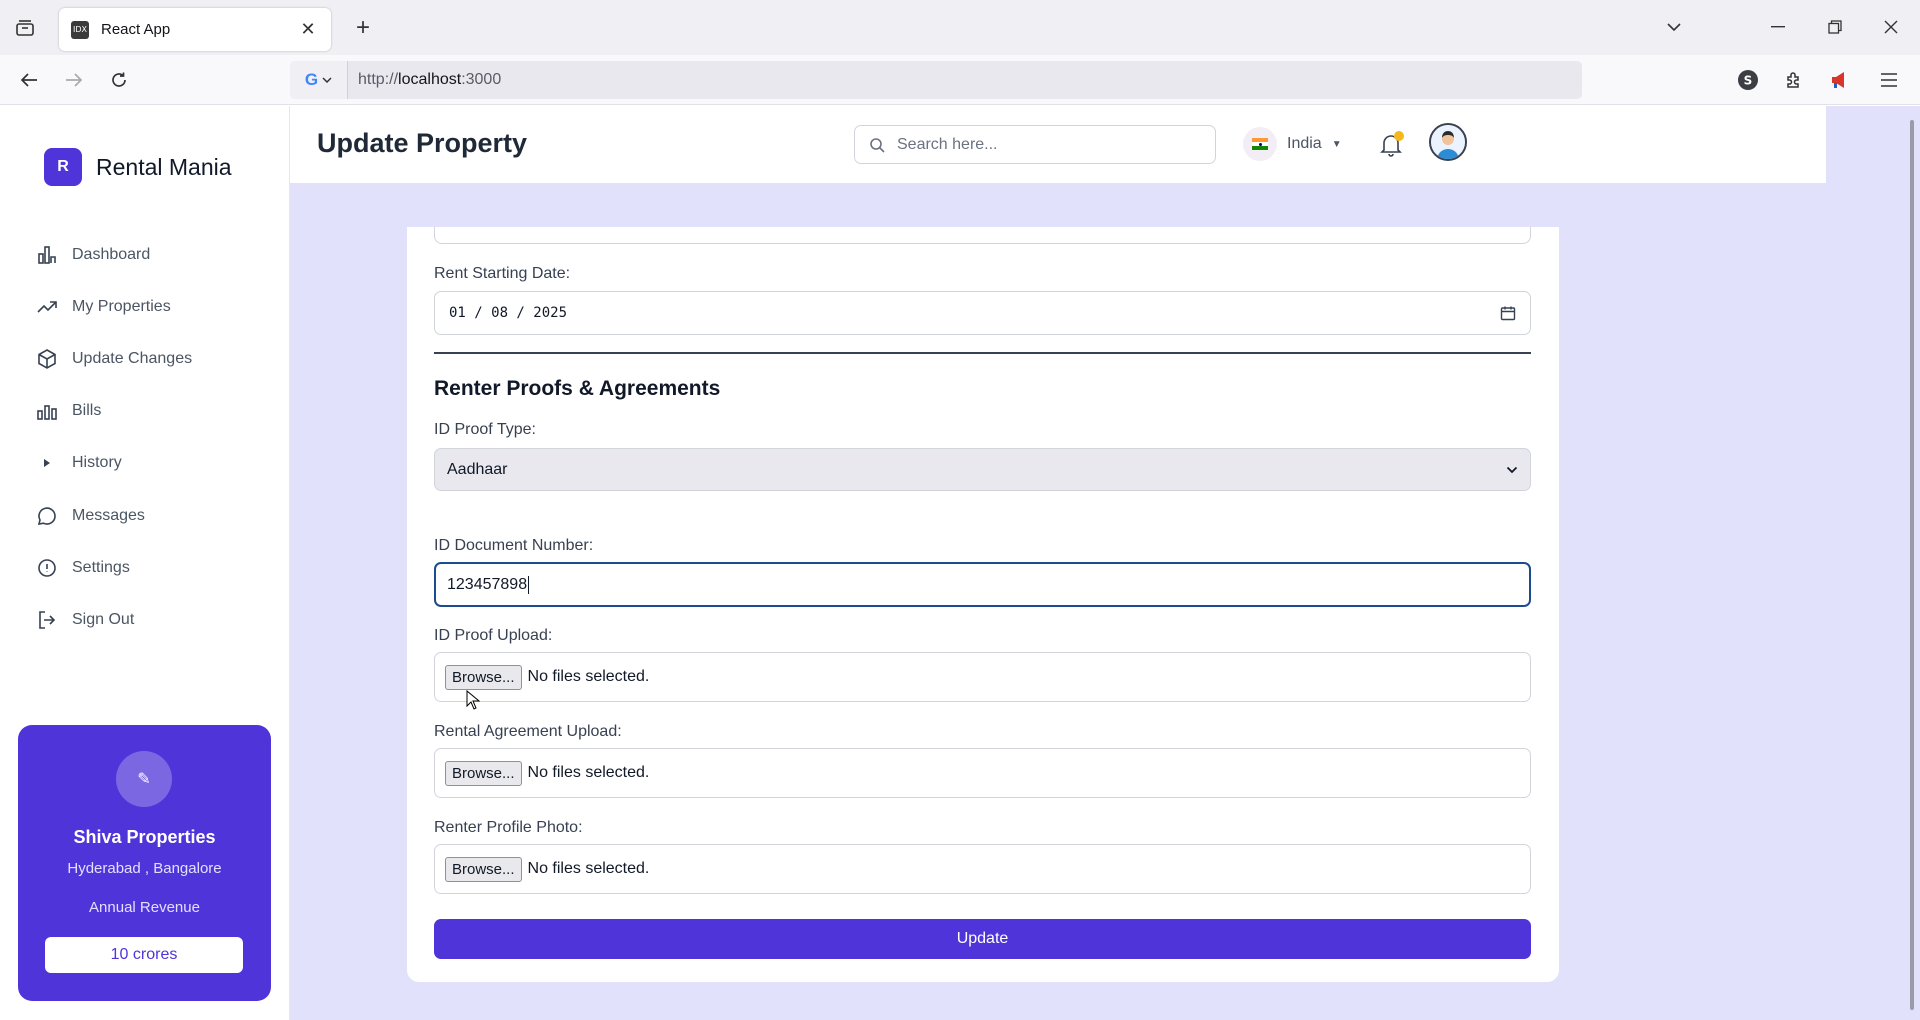 The width and height of the screenshot is (1920, 1020). I want to click on language-selector: India ▼, so click(1292, 144).